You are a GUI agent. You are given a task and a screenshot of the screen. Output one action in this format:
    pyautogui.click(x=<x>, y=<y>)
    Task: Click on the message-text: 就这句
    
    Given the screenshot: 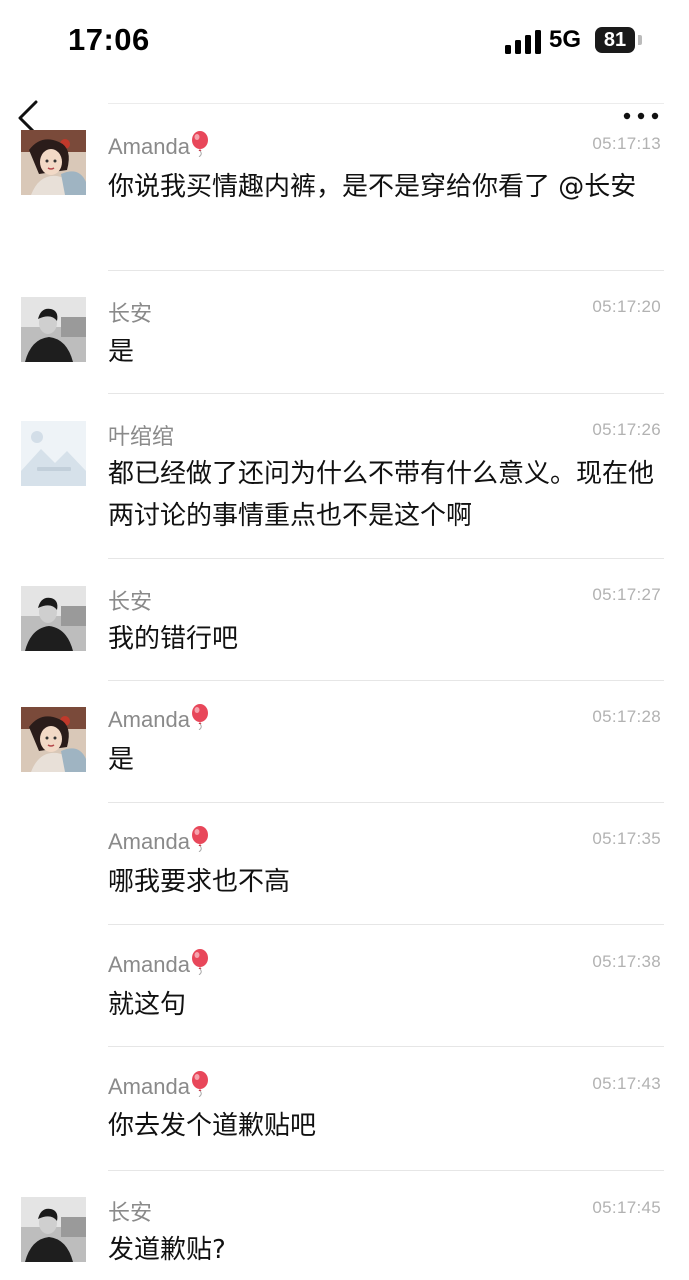 What is the action you would take?
    pyautogui.click(x=147, y=1005)
    